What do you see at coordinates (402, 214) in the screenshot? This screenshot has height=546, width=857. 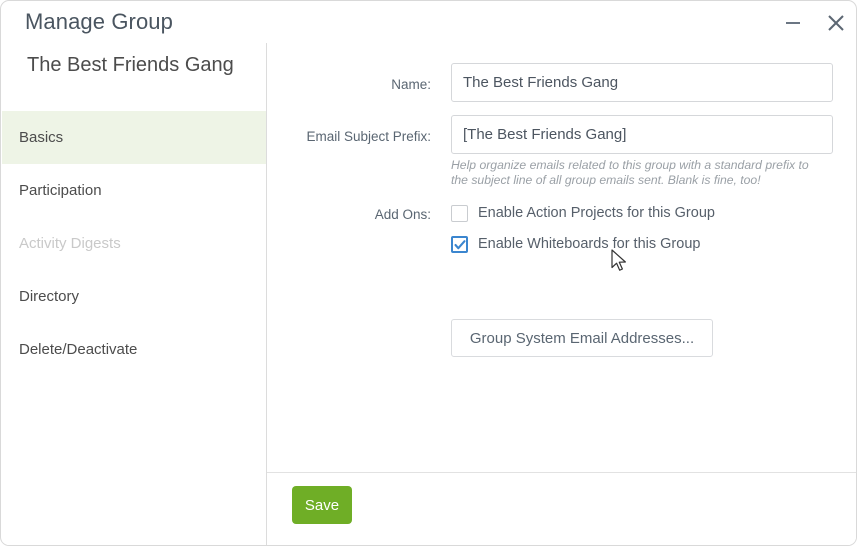 I see `add-ons-label: Add Ons:` at bounding box center [402, 214].